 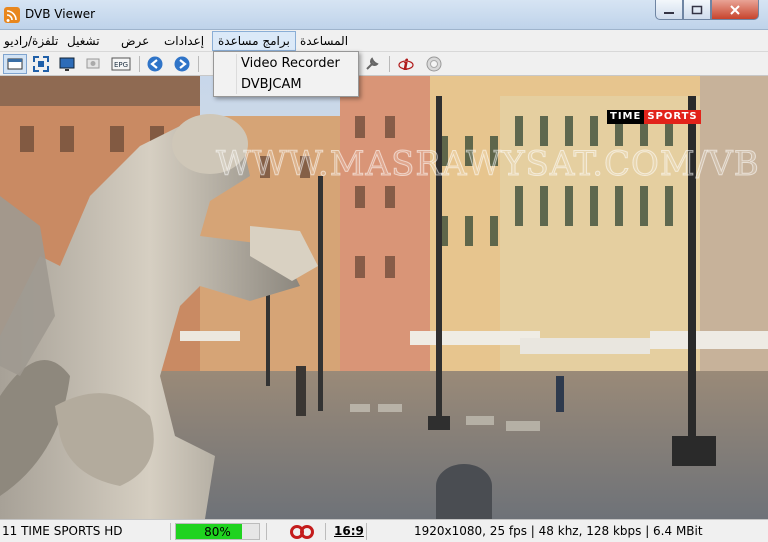 I want to click on window-title: DVB Viewer, so click(x=60, y=14).